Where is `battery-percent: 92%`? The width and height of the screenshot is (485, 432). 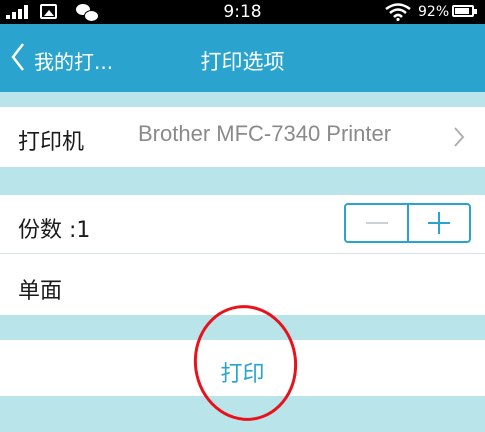 battery-percent: 92% is located at coordinates (434, 12).